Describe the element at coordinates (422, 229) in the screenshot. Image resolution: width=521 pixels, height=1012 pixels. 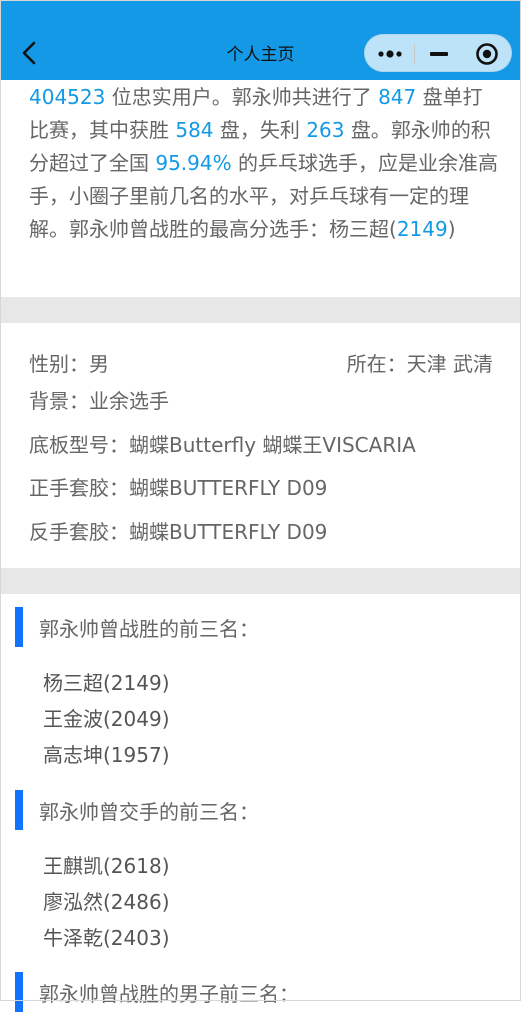
I see `top-score: 2149` at that location.